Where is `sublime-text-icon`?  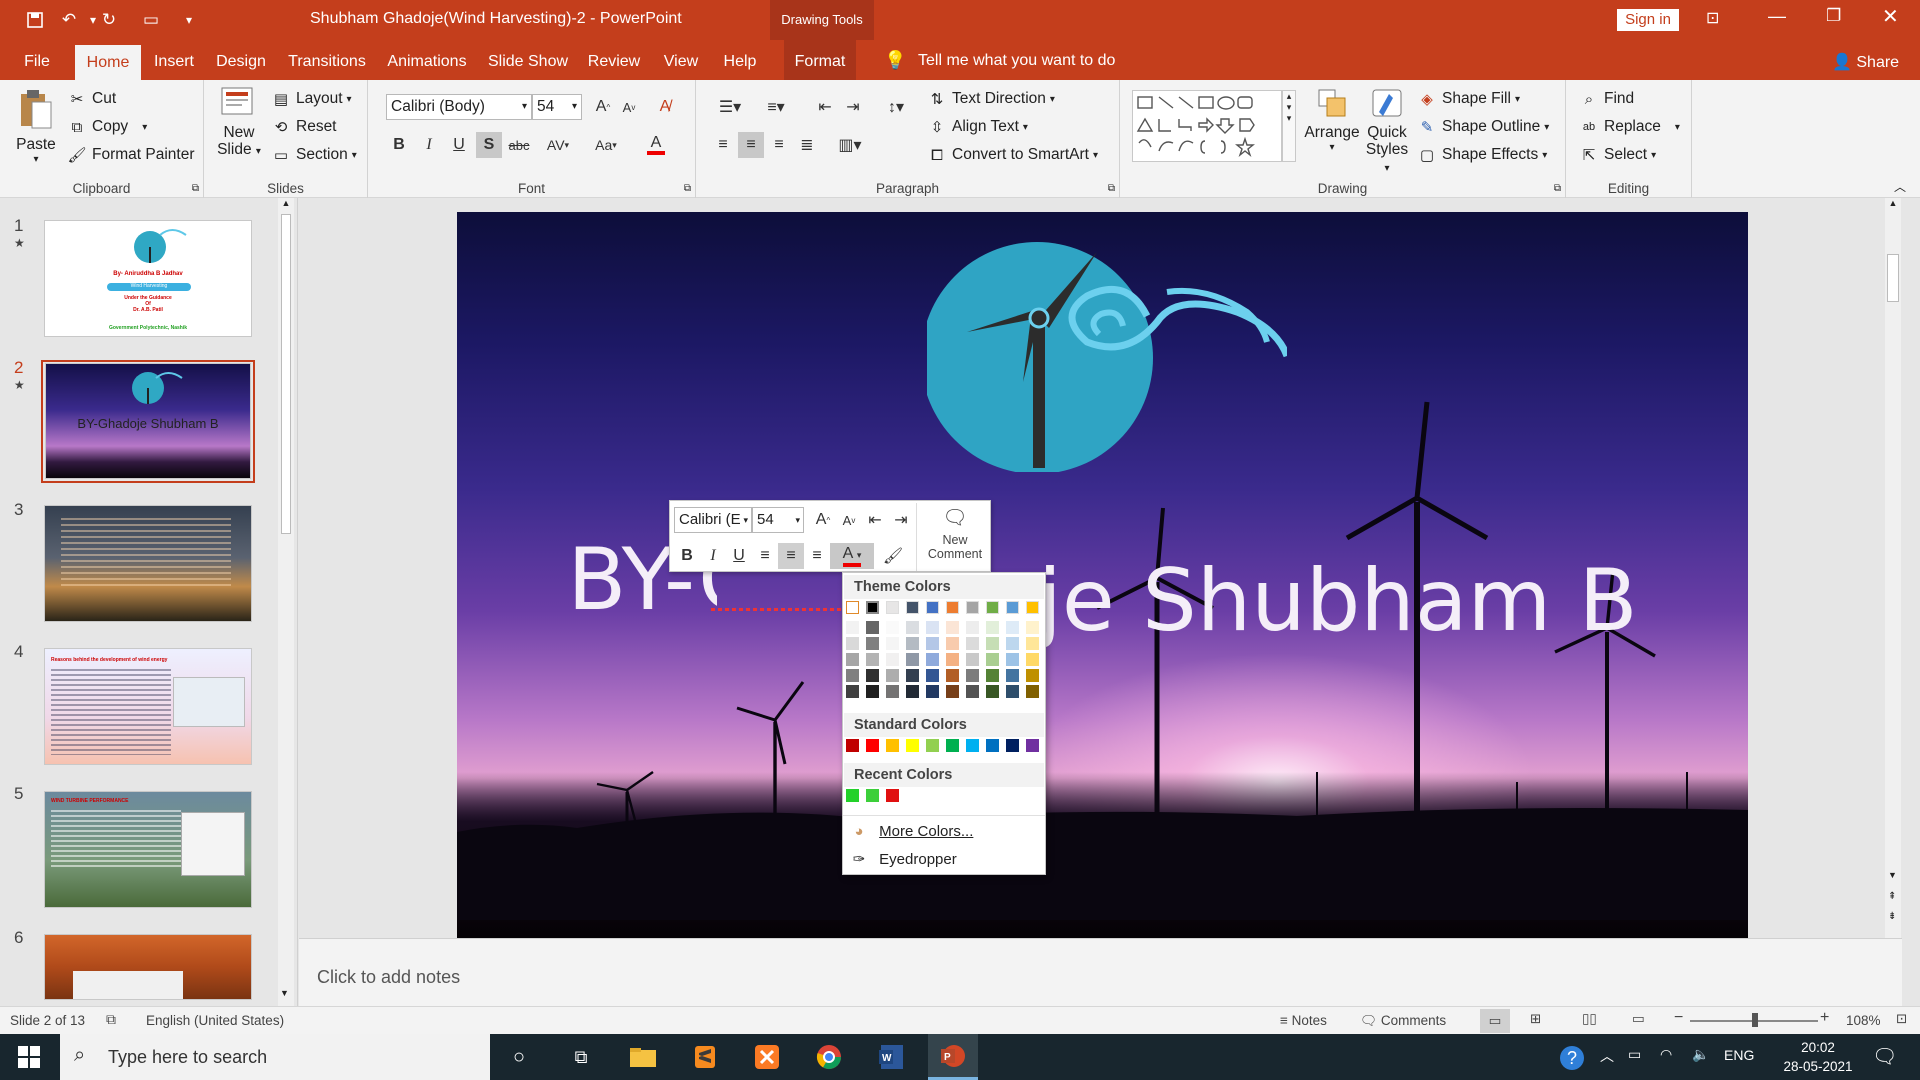
sublime-text-icon is located at coordinates (705, 1057).